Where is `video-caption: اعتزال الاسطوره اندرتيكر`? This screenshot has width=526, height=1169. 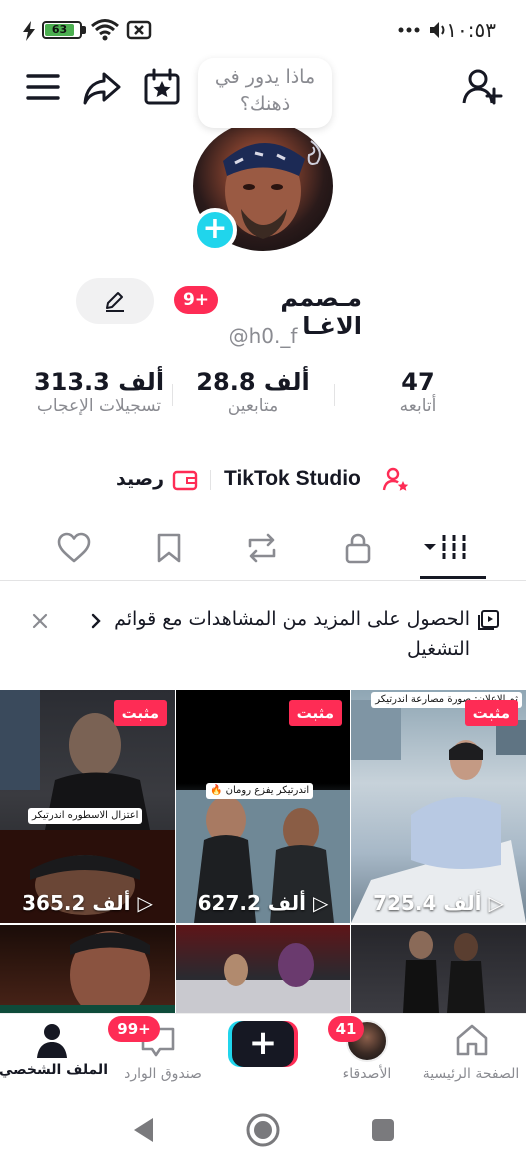 video-caption: اعتزال الاسطوره اندرتيكر is located at coordinates (85, 816).